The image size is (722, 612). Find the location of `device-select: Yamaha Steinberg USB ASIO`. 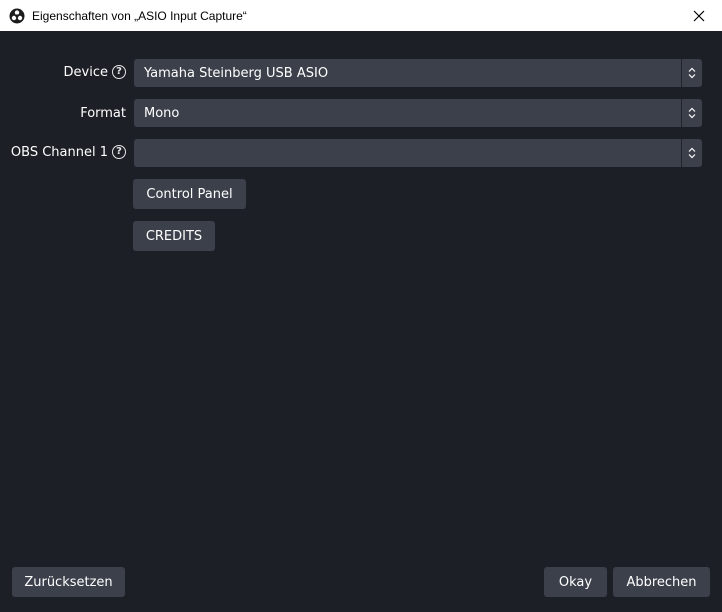

device-select: Yamaha Steinberg USB ASIO is located at coordinates (418, 73).